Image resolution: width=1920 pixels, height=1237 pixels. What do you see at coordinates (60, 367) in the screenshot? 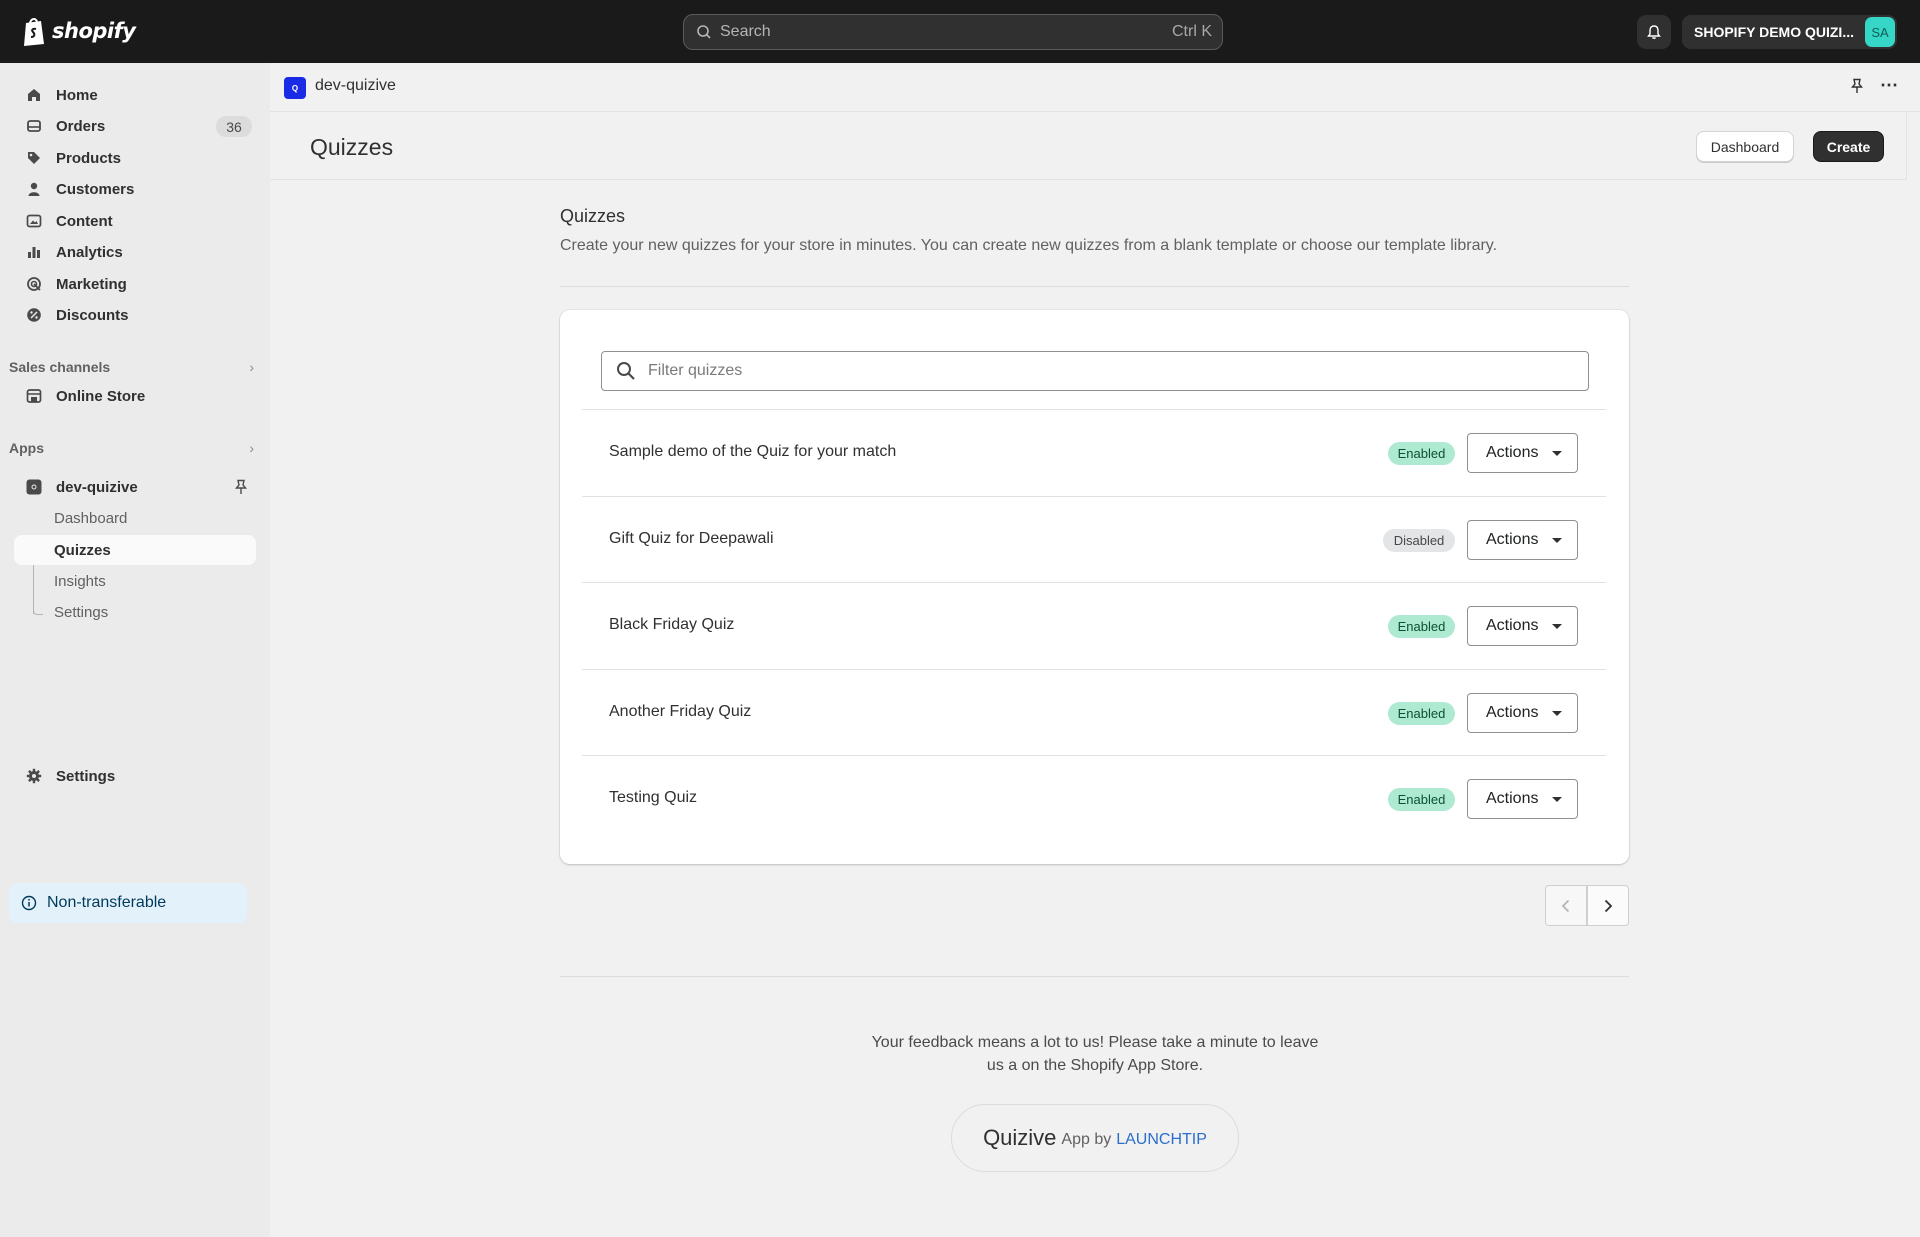
I see `sales-channels-label: Sales channels` at bounding box center [60, 367].